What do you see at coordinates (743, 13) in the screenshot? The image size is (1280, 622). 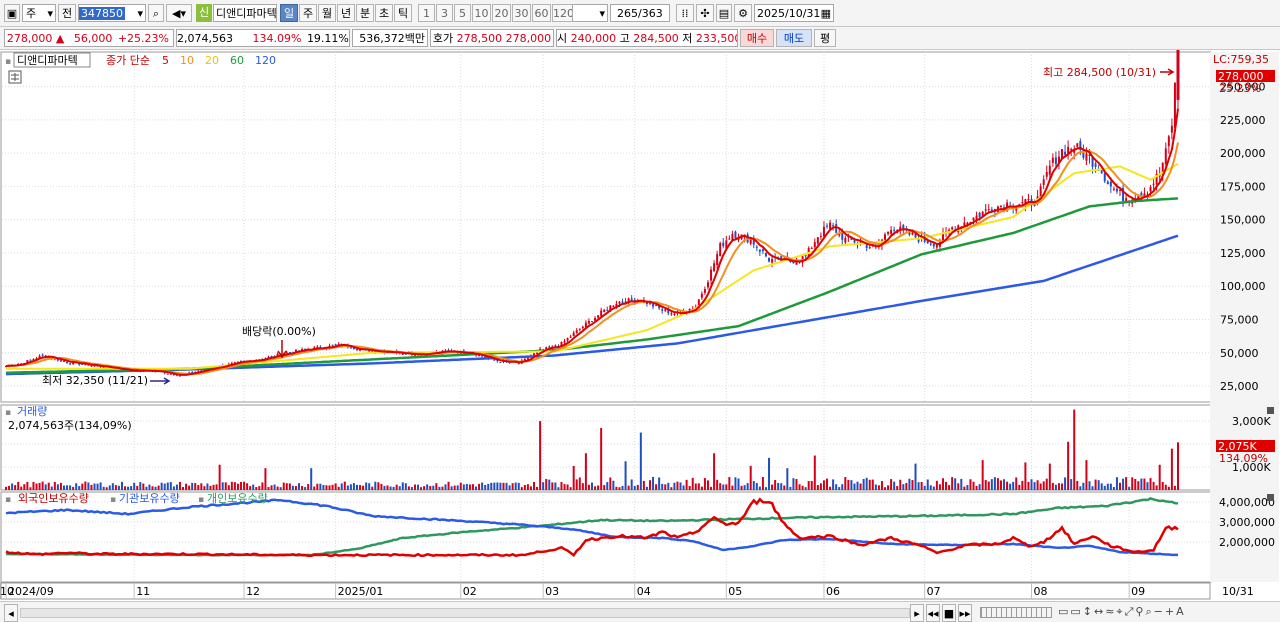 I see `gear-icon: ⚙` at bounding box center [743, 13].